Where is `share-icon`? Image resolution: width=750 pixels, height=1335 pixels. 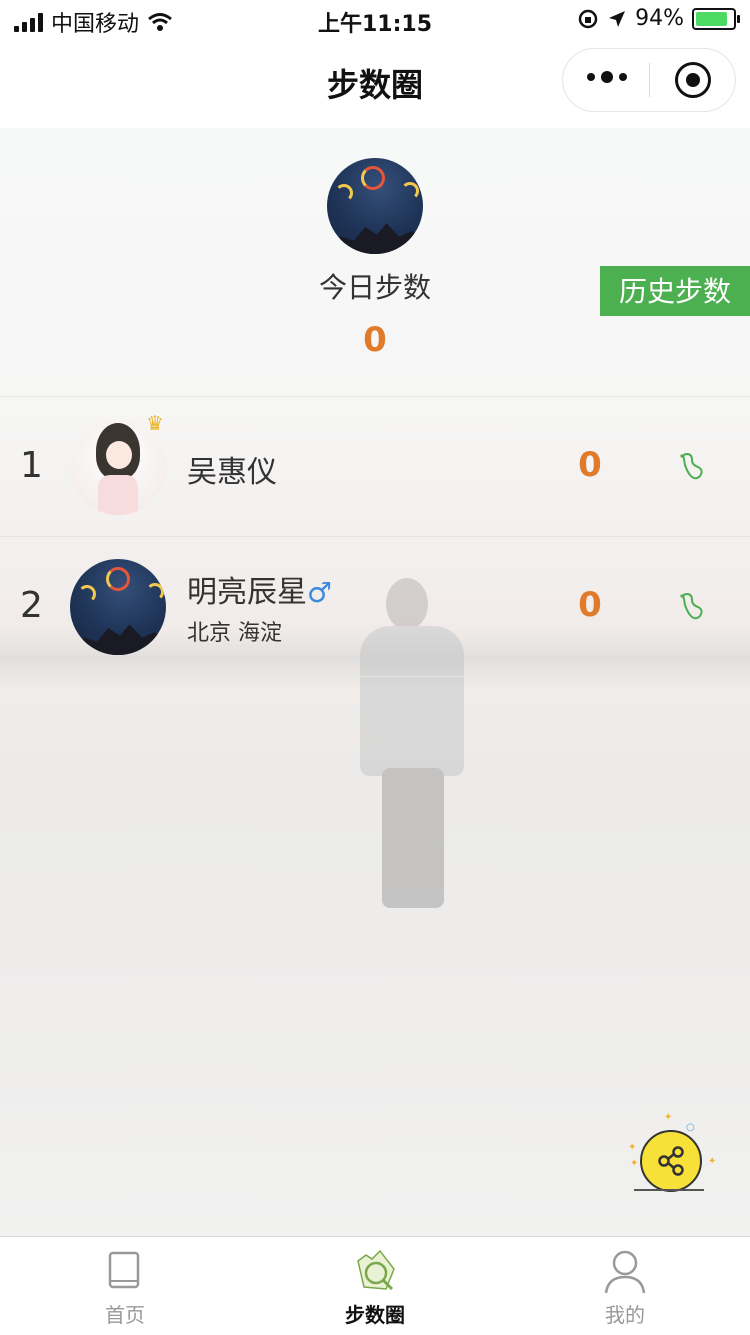 share-icon is located at coordinates (671, 1161).